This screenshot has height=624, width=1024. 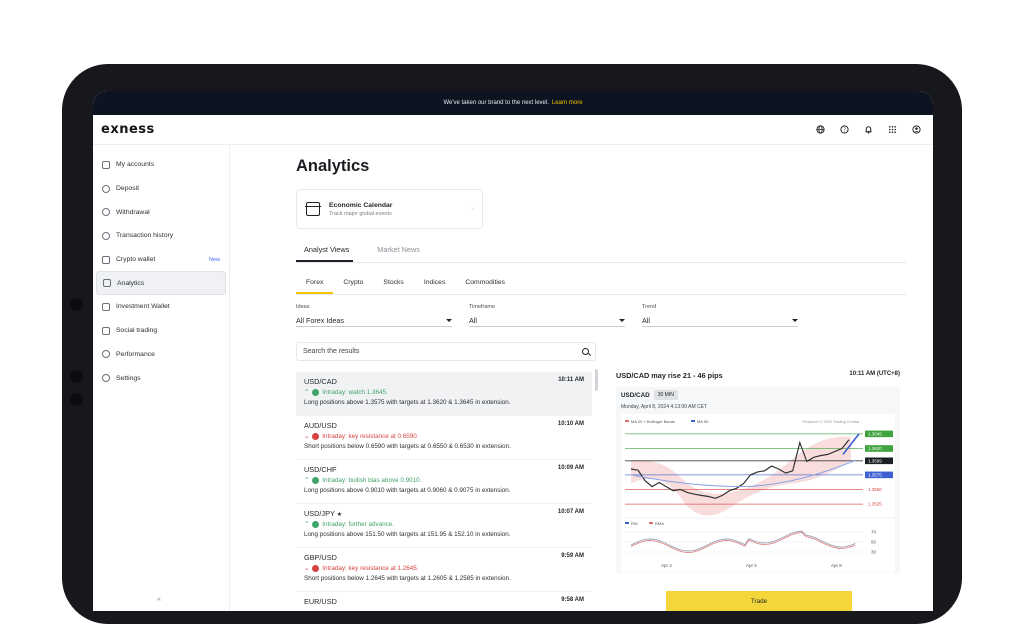 I want to click on search-icon, so click(x=585, y=351).